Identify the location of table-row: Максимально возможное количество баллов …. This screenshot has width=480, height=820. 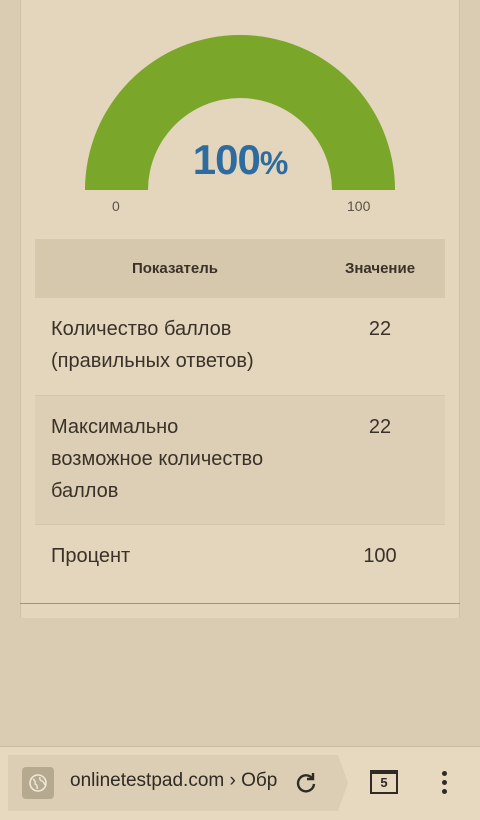
(240, 460).